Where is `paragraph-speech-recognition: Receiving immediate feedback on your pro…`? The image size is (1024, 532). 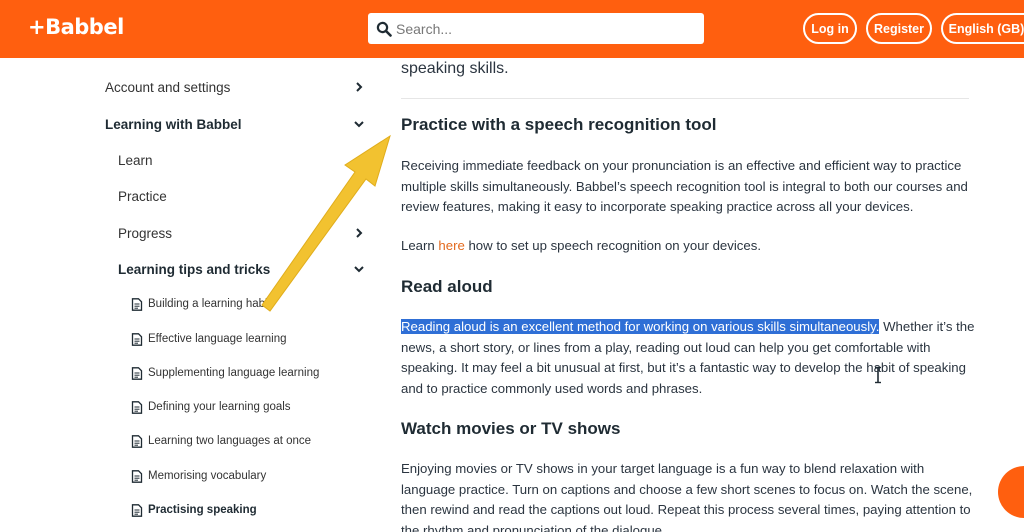 paragraph-speech-recognition: Receiving immediate feedback on your pro… is located at coordinates (684, 186).